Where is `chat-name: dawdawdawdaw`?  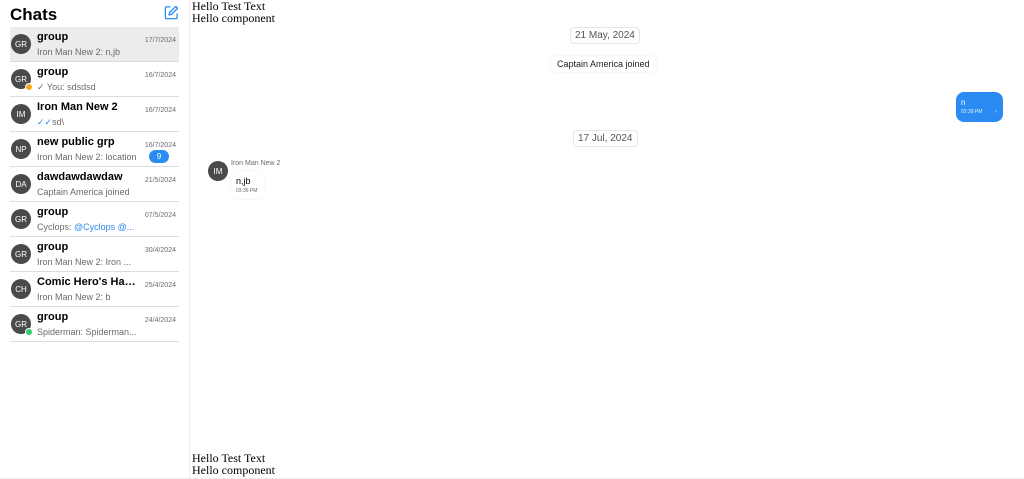 chat-name: dawdawdawdaw is located at coordinates (80, 176).